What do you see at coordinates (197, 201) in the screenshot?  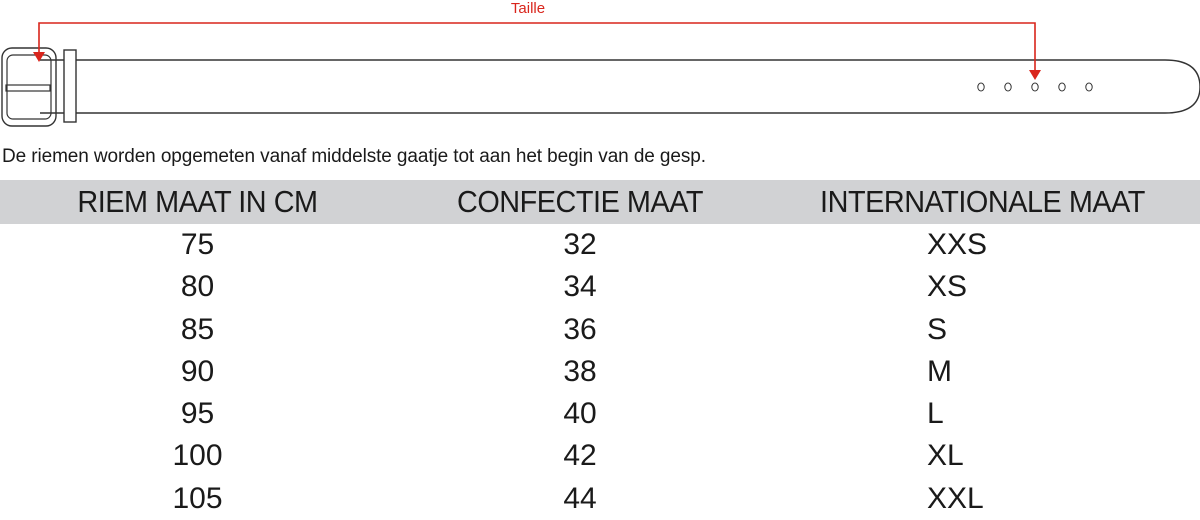 I see `header-riem-maat: RIEM MAAT IN CM` at bounding box center [197, 201].